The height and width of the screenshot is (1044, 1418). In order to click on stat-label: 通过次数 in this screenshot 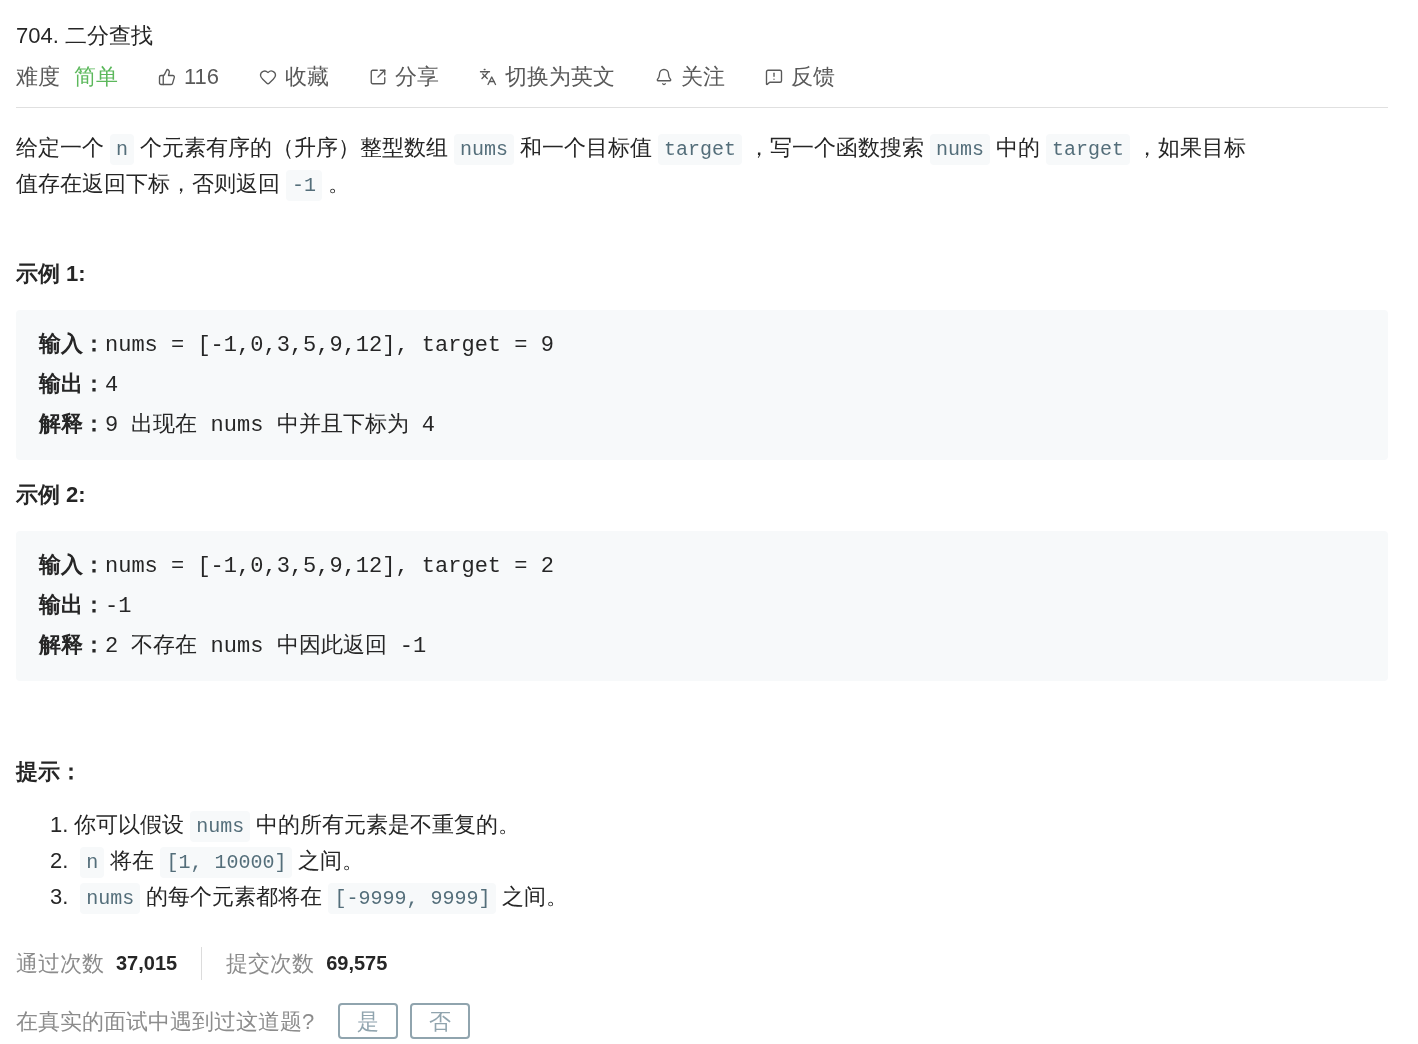, I will do `click(60, 963)`.